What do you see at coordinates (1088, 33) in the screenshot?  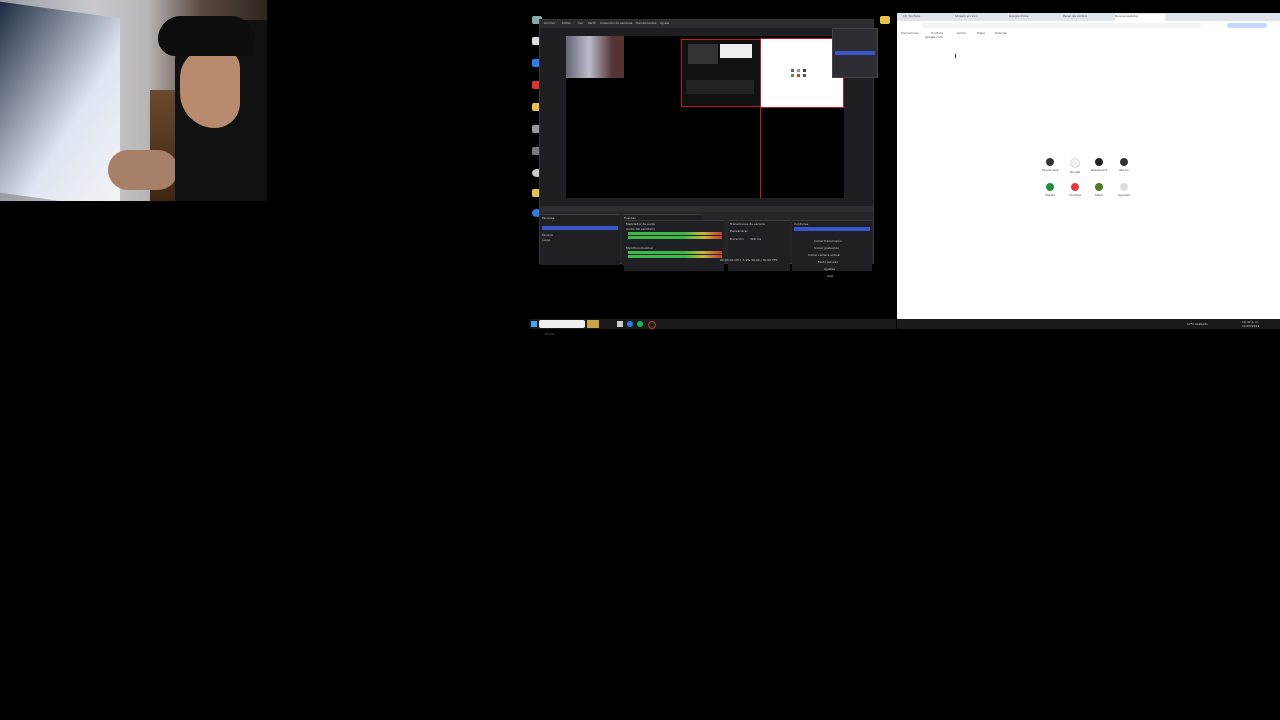 I see `bookmarks-bar: Marcadores YouTube Gmail Maps Noticias` at bounding box center [1088, 33].